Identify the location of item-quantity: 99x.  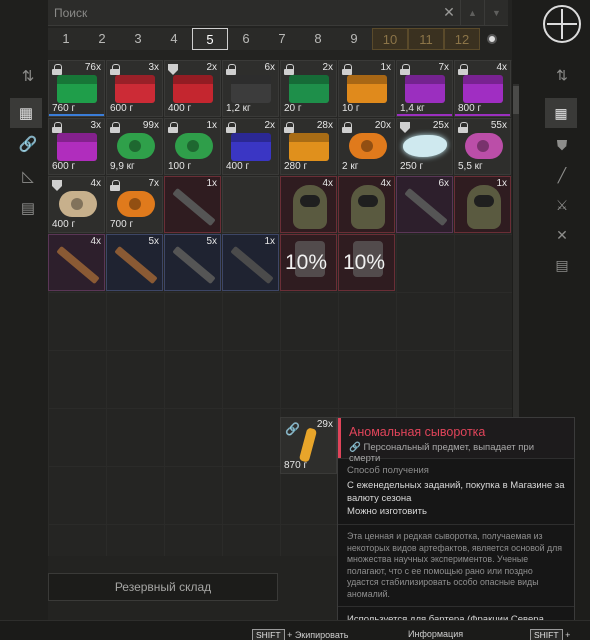
(150, 125).